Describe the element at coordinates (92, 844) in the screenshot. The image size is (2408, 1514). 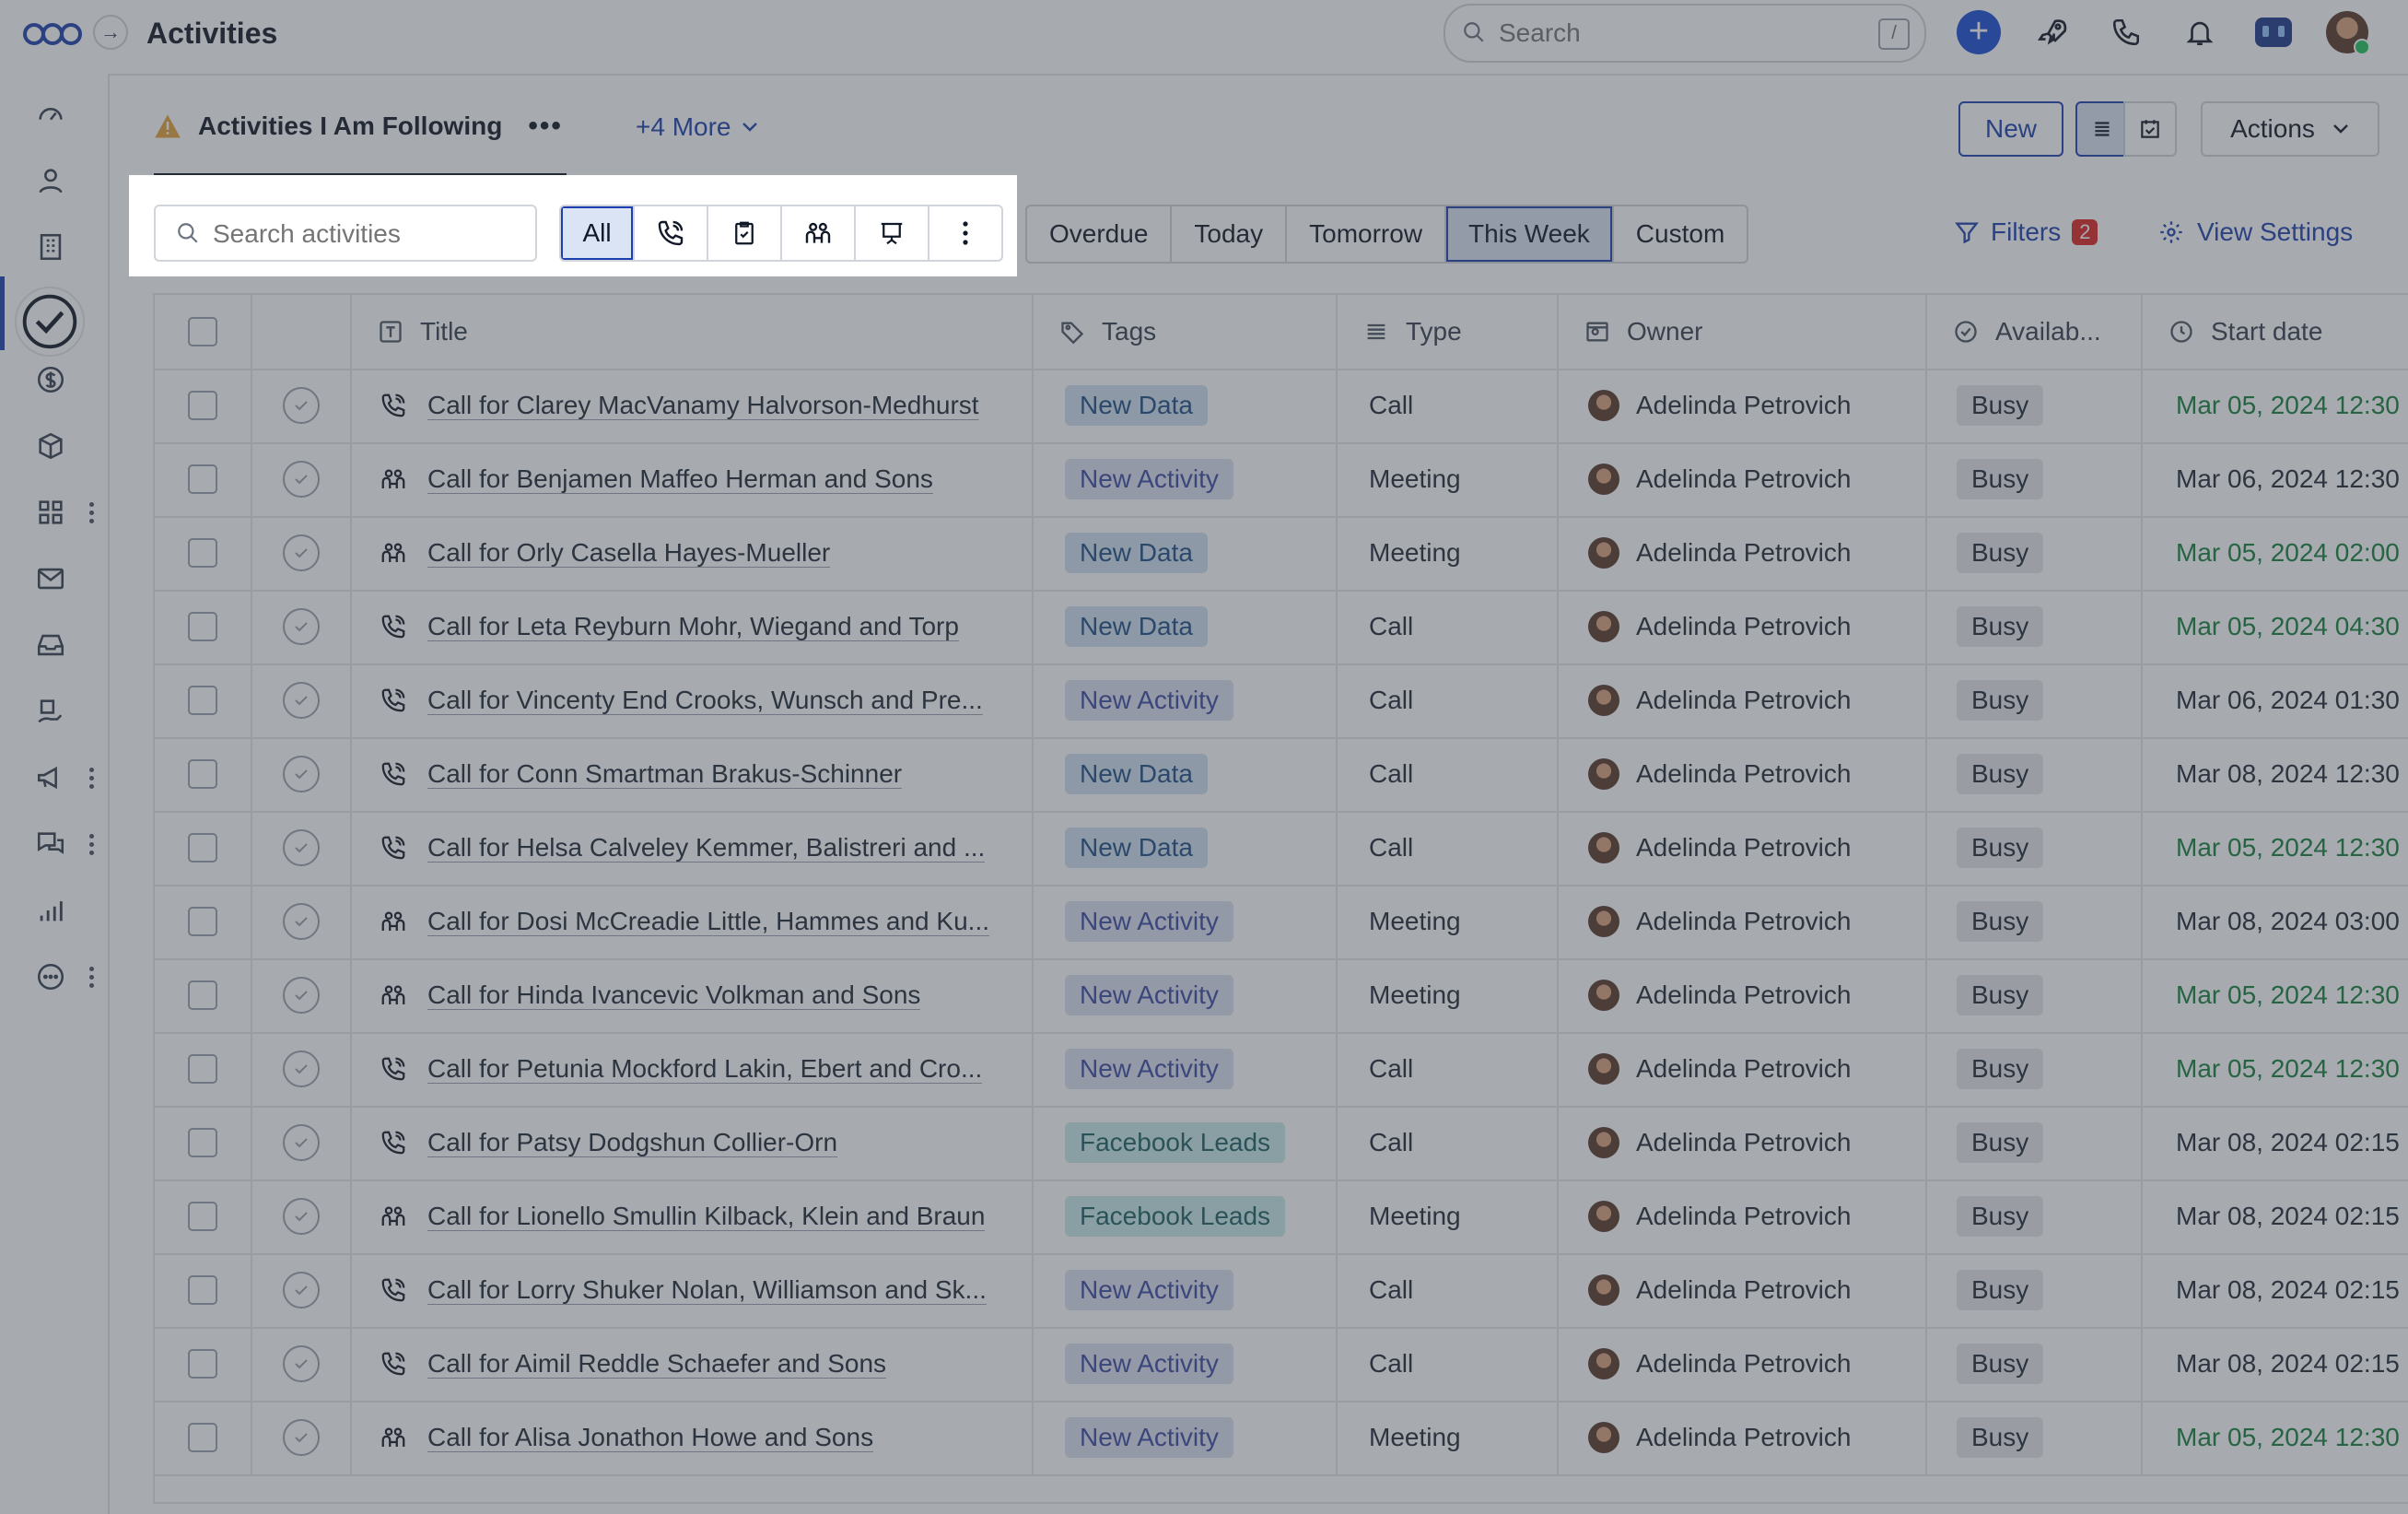
I see `nav-conversations-more-icon` at that location.